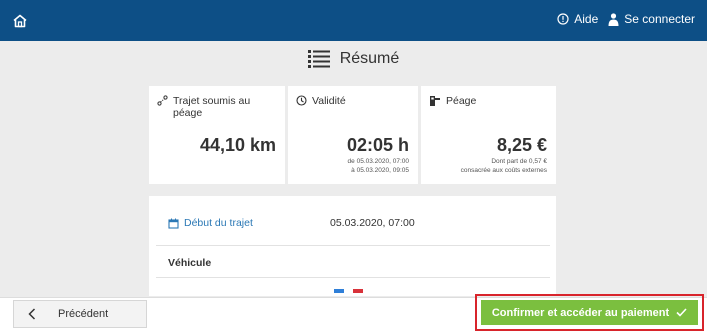 The image size is (707, 331). Describe the element at coordinates (586, 19) in the screenshot. I see `help-label: Aide` at that location.